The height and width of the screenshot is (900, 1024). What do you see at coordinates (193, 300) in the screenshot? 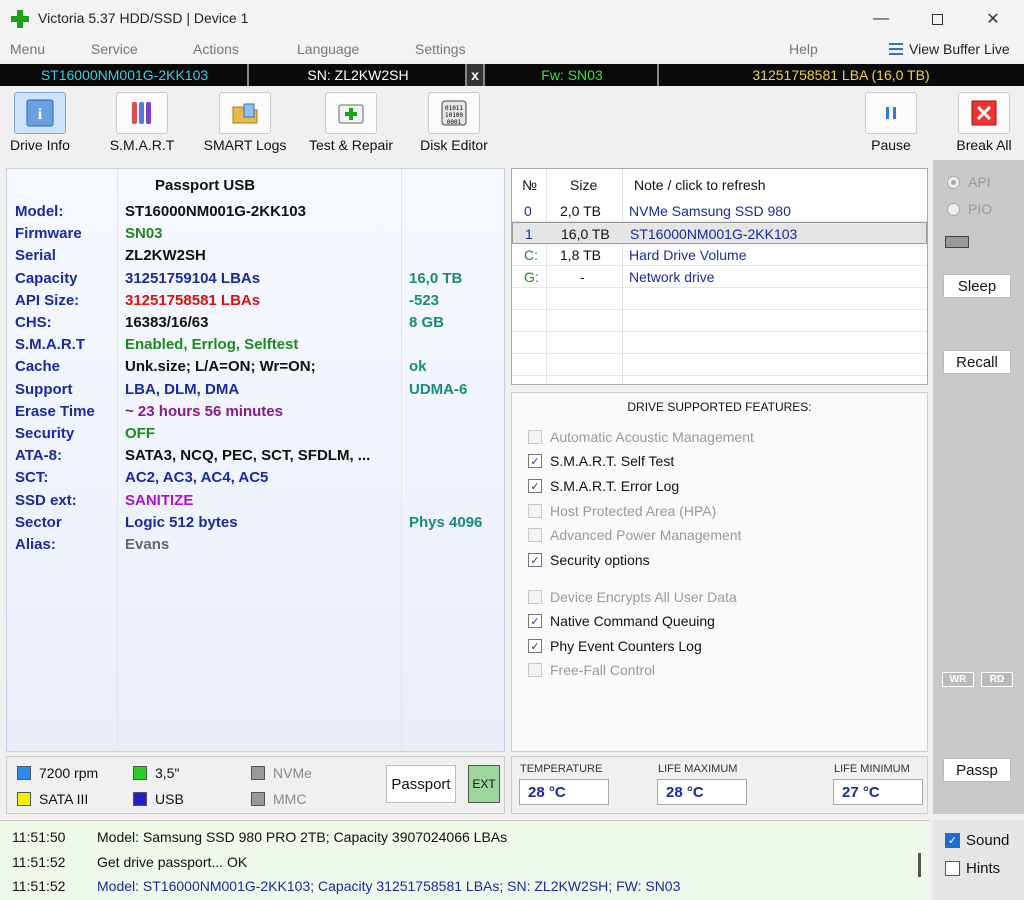
I see `passport-value: 31251758581 LBAs` at bounding box center [193, 300].